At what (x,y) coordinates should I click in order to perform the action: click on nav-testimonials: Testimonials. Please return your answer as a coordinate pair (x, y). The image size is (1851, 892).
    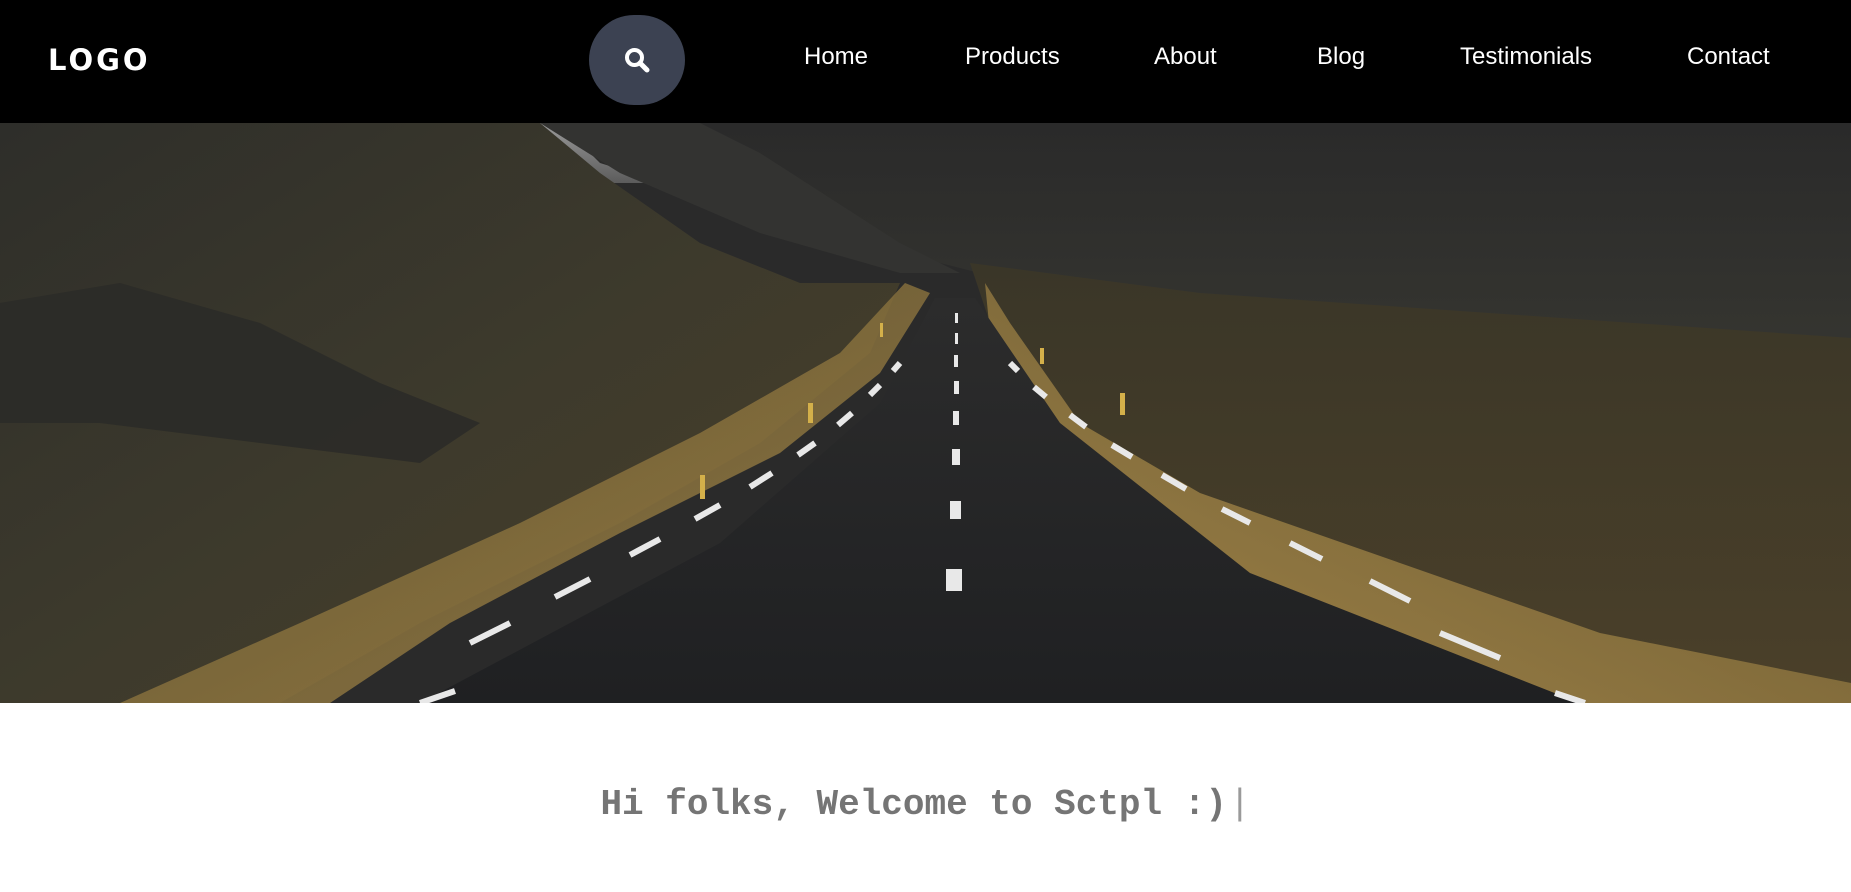
    Looking at the image, I should click on (1526, 57).